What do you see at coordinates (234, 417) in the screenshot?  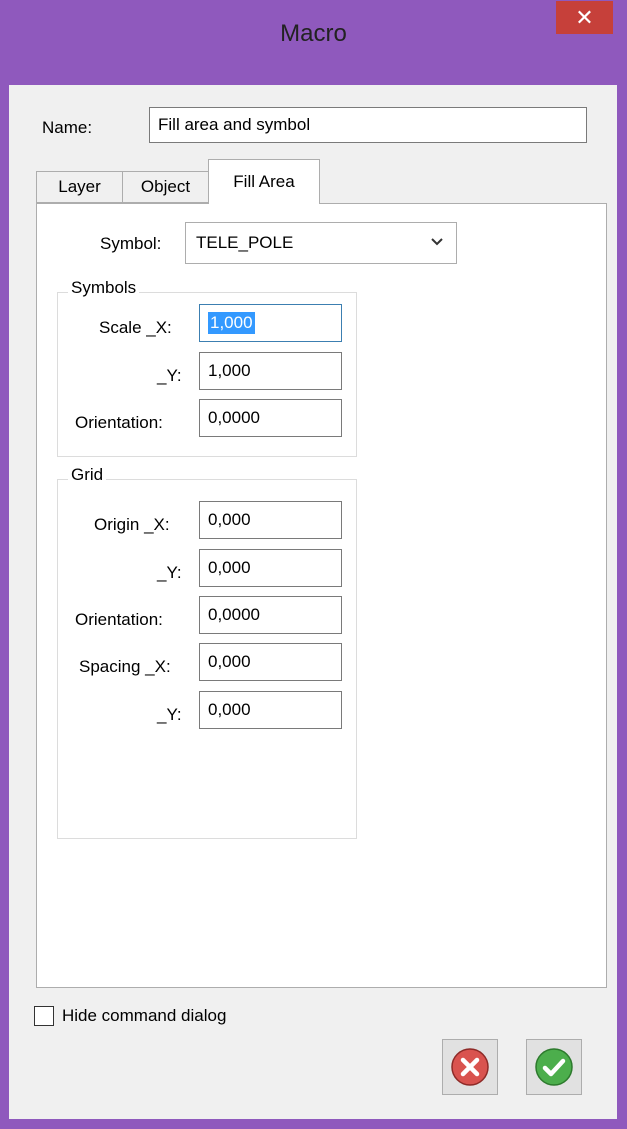 I see `symbol-orientation-value: 0,0000` at bounding box center [234, 417].